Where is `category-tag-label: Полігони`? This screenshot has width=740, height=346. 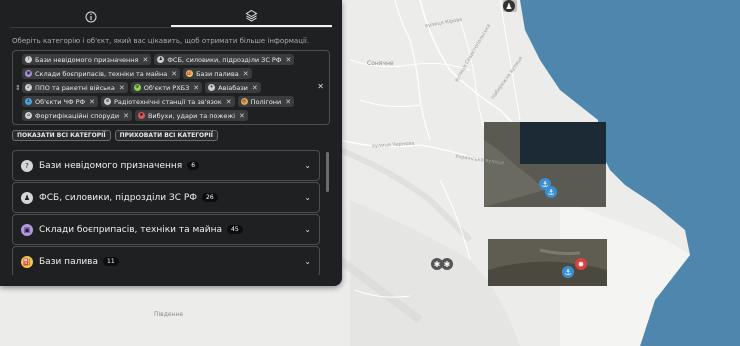 category-tag-label: Полігони is located at coordinates (266, 101).